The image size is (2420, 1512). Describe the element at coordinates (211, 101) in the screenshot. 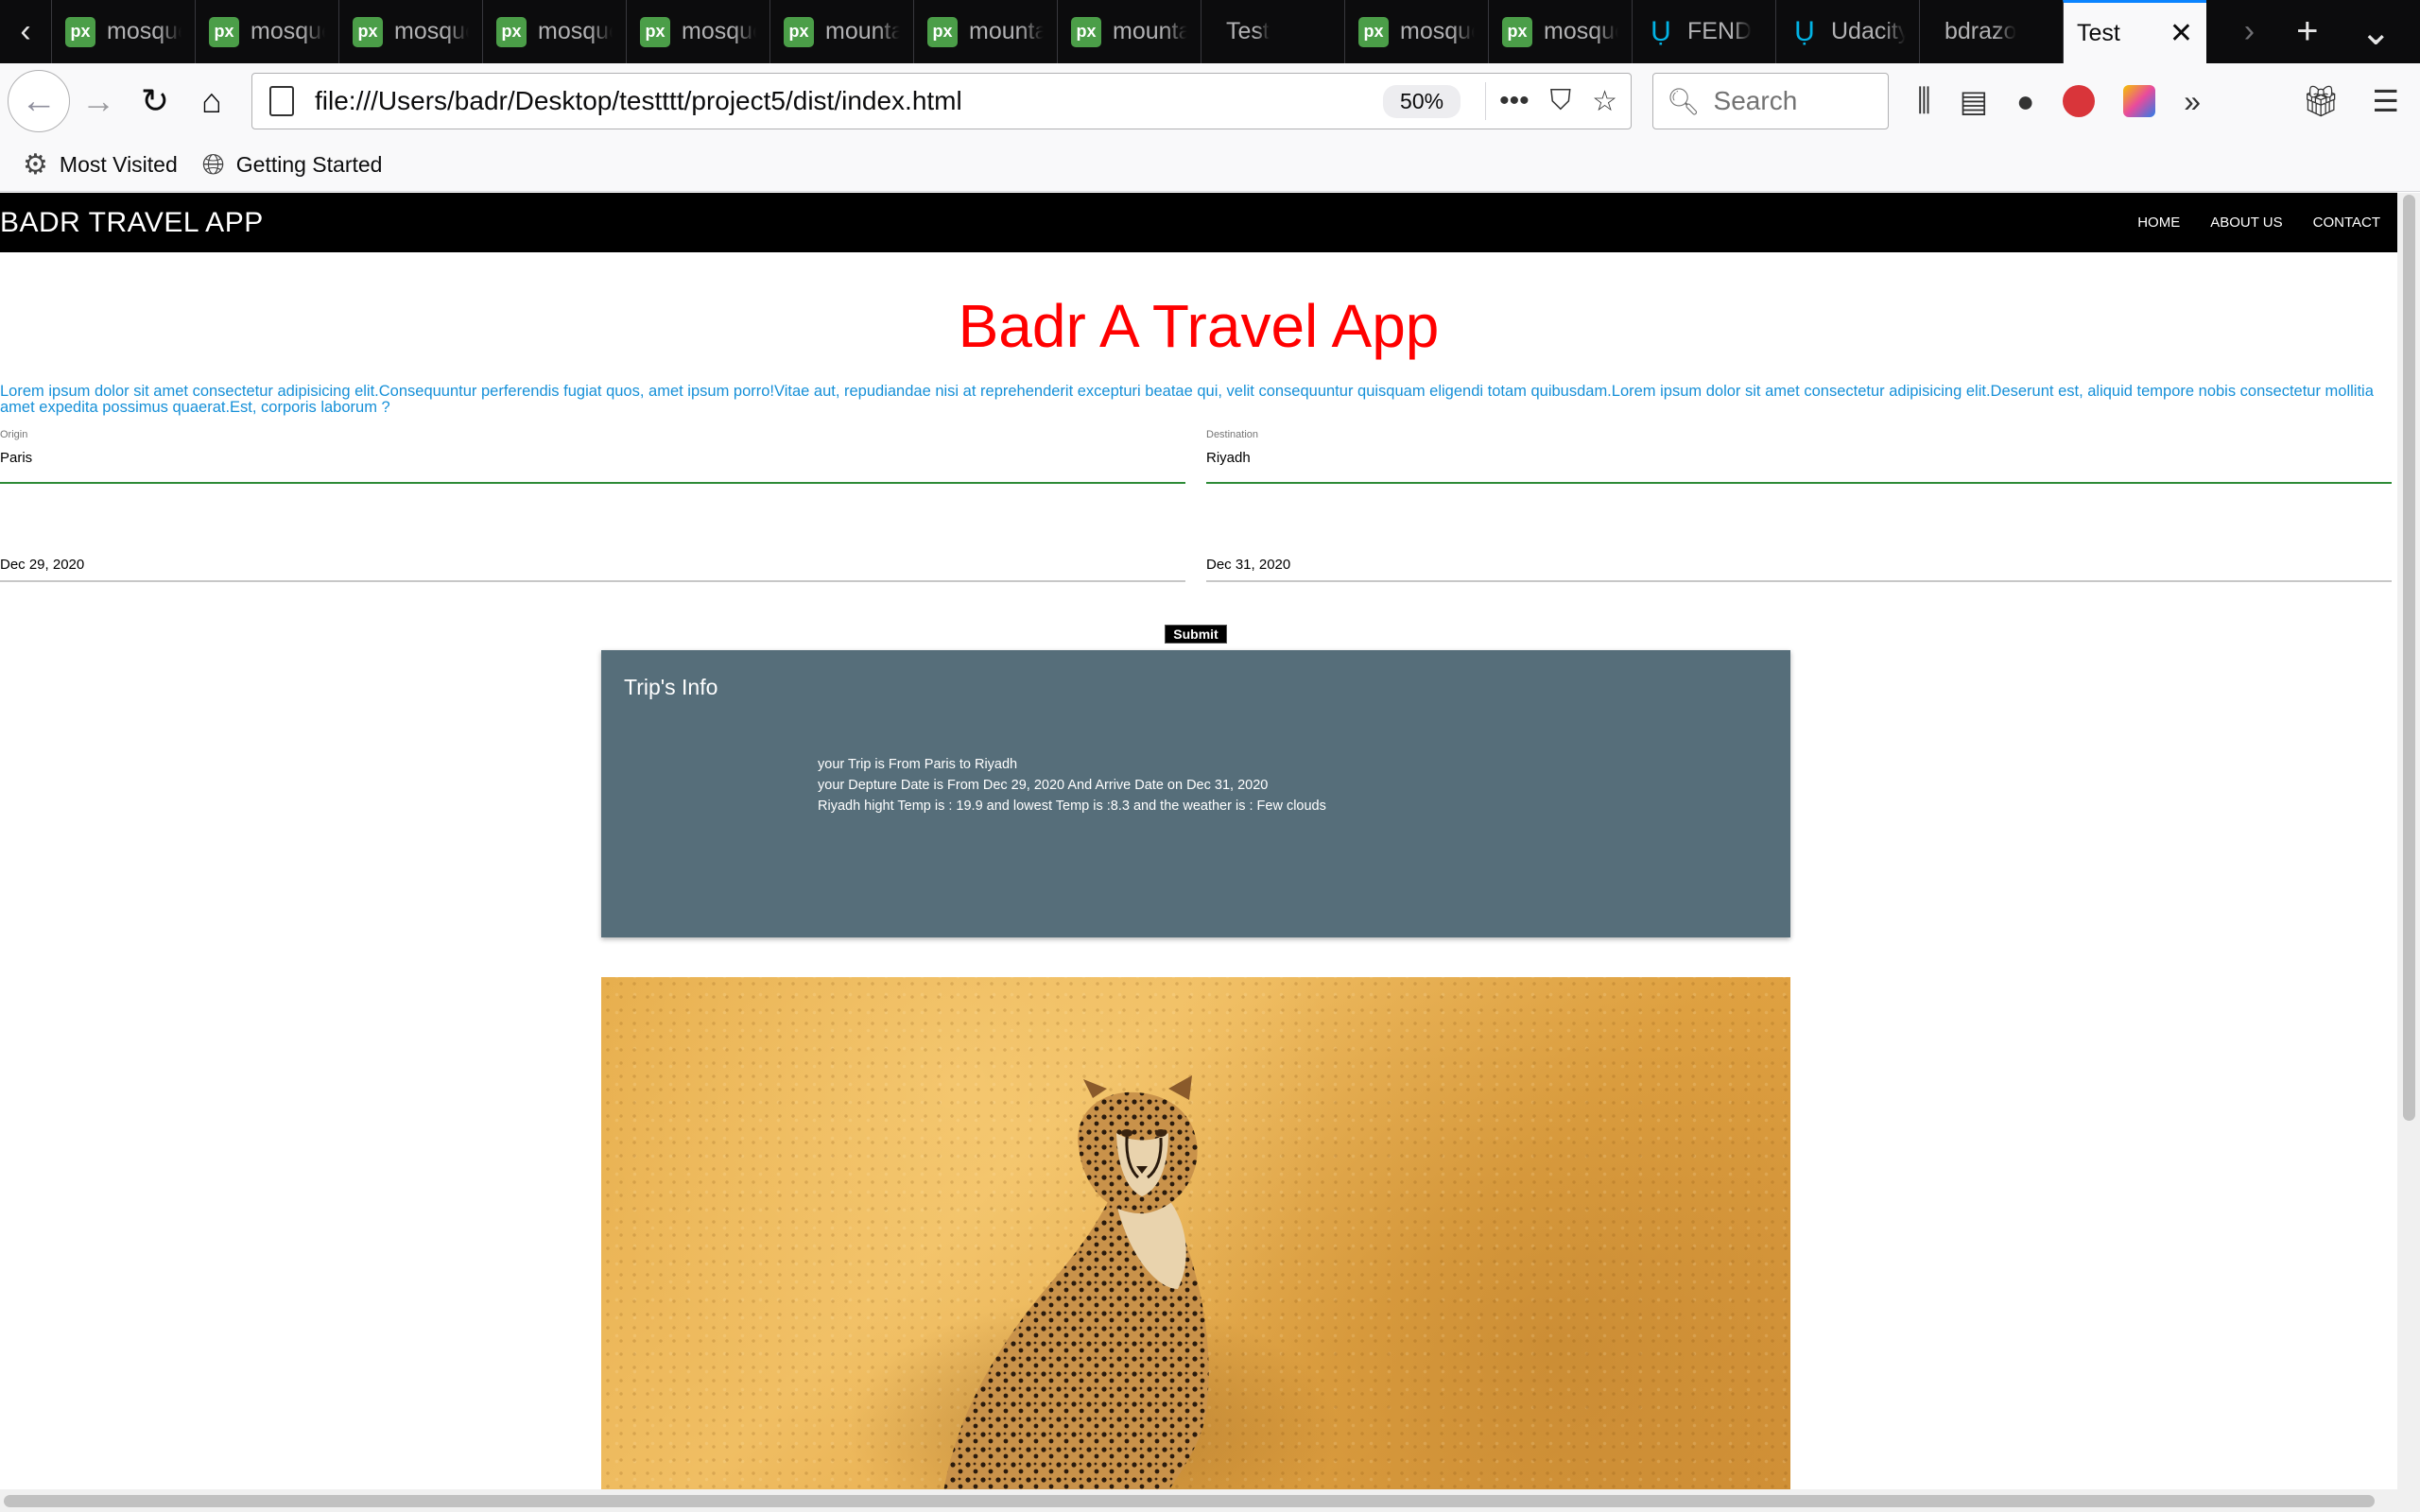

I see `home-icon: ⌂` at that location.